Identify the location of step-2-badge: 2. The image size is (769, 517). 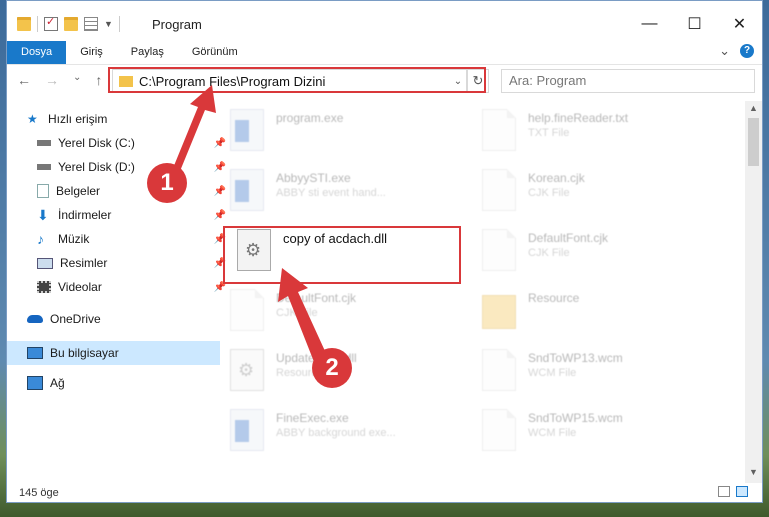
(332, 368).